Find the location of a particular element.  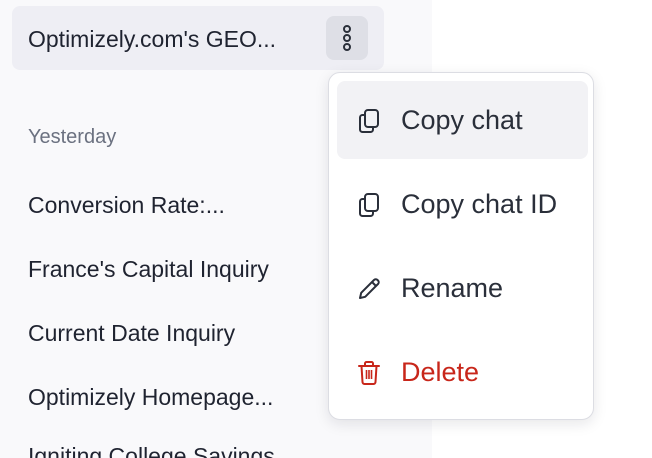

copy-chat-menu-item: Copy chat is located at coordinates (462, 120).